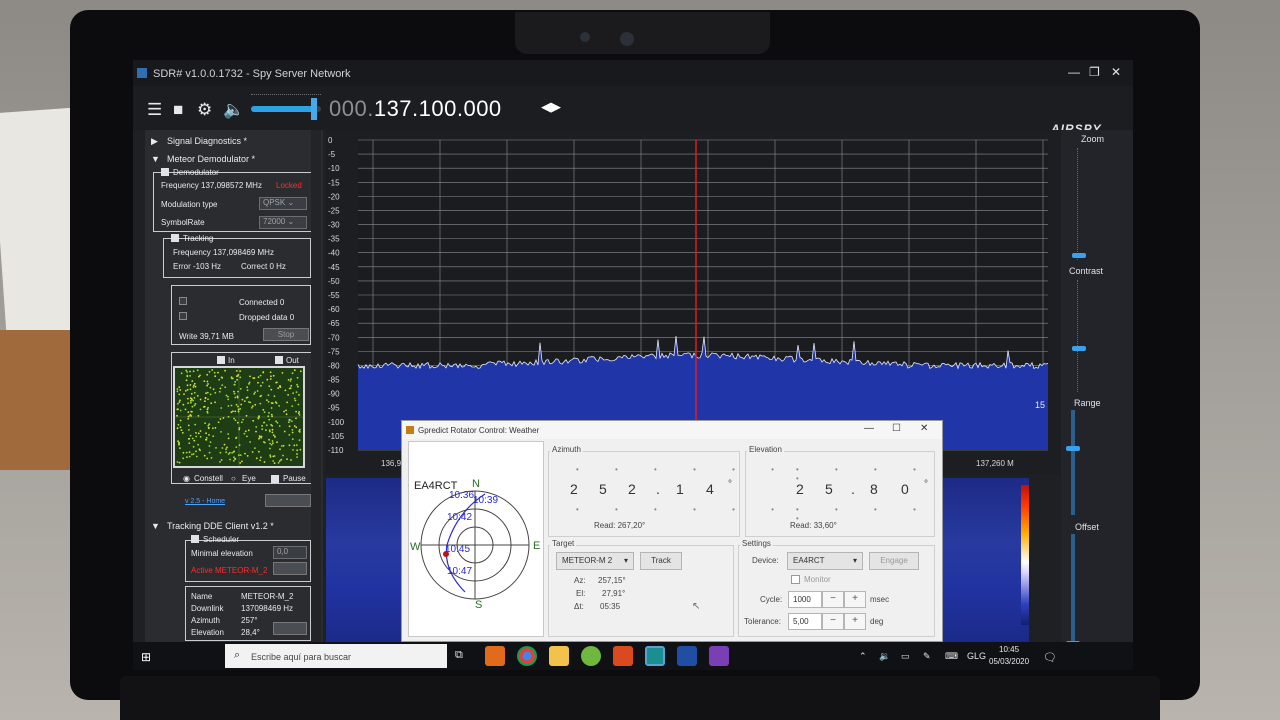 The image size is (1280, 720). Describe the element at coordinates (869, 428) in the screenshot. I see `gpredict-minimize-button: —` at that location.